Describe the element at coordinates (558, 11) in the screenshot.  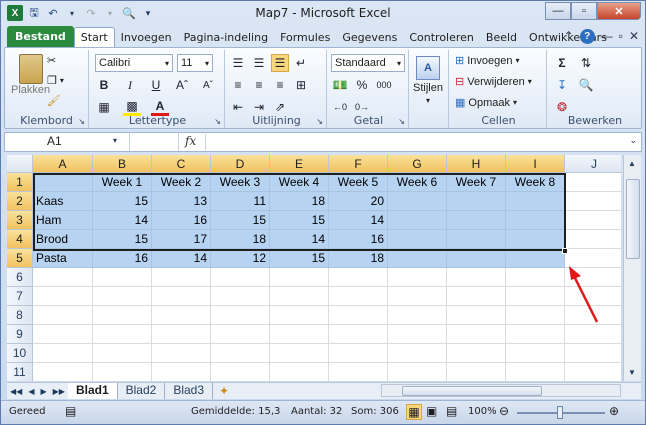
I see `minimize-button: —` at that location.